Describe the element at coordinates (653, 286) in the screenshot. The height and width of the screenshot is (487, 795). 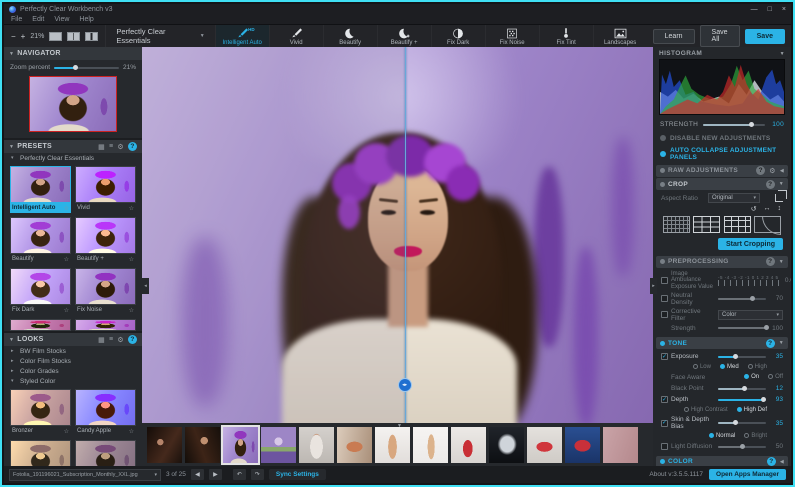
I see `collapse-right-sidebar-handle: ▸` at that location.